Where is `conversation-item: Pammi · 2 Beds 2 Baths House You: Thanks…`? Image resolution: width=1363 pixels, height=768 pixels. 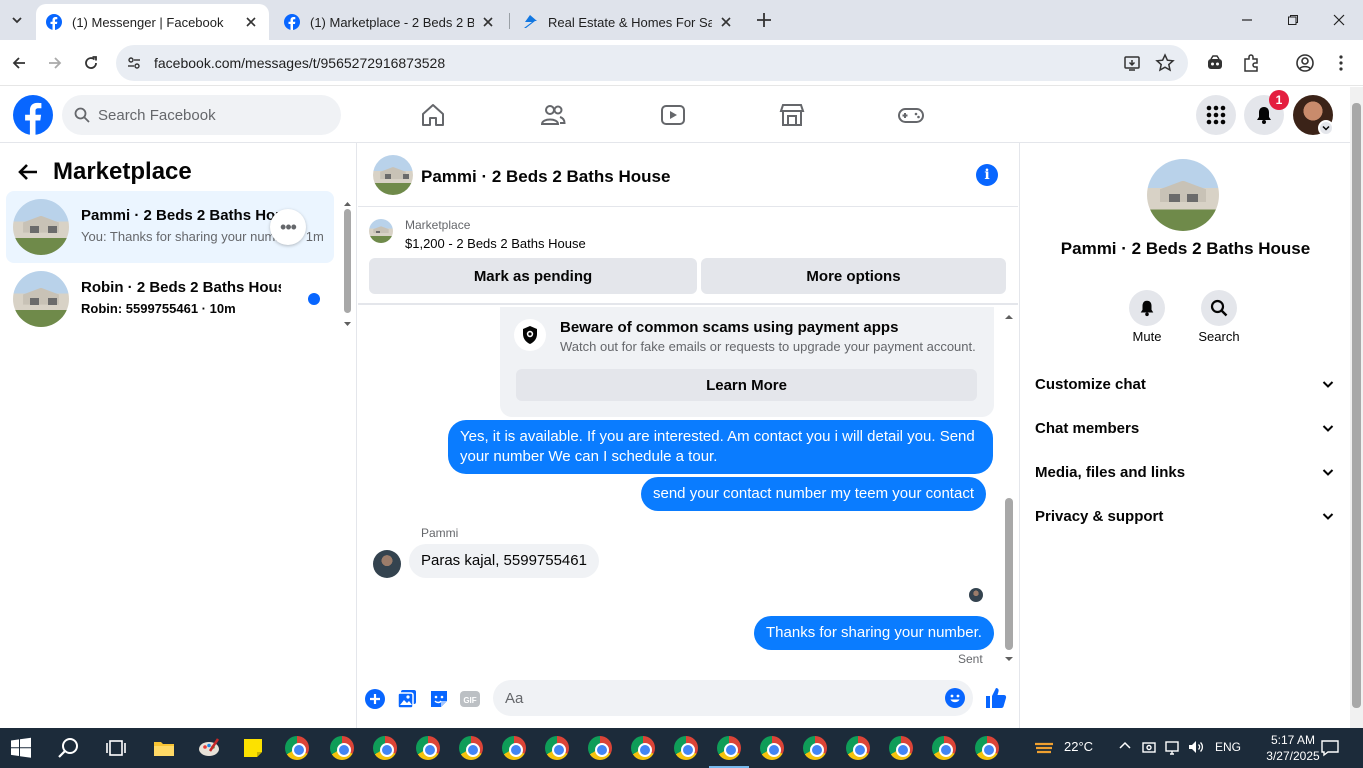 conversation-item: Pammi · 2 Beds 2 Baths House You: Thanks… is located at coordinates (170, 227).